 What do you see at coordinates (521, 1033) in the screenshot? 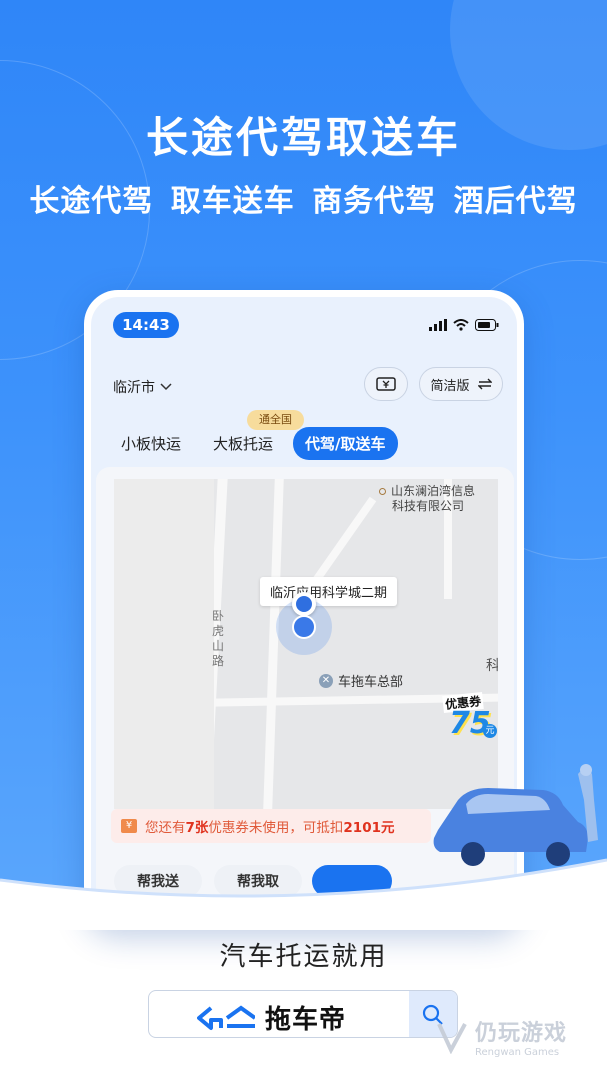
I see `watermark-title: 仍玩游戏` at bounding box center [521, 1033].